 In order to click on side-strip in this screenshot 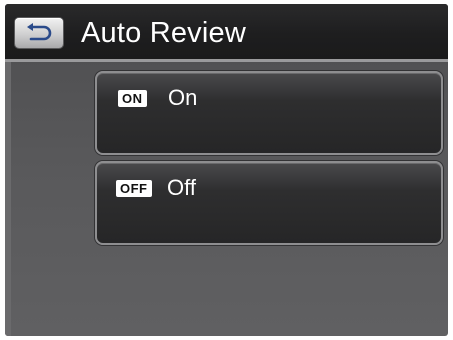, I will do `click(8, 199)`.